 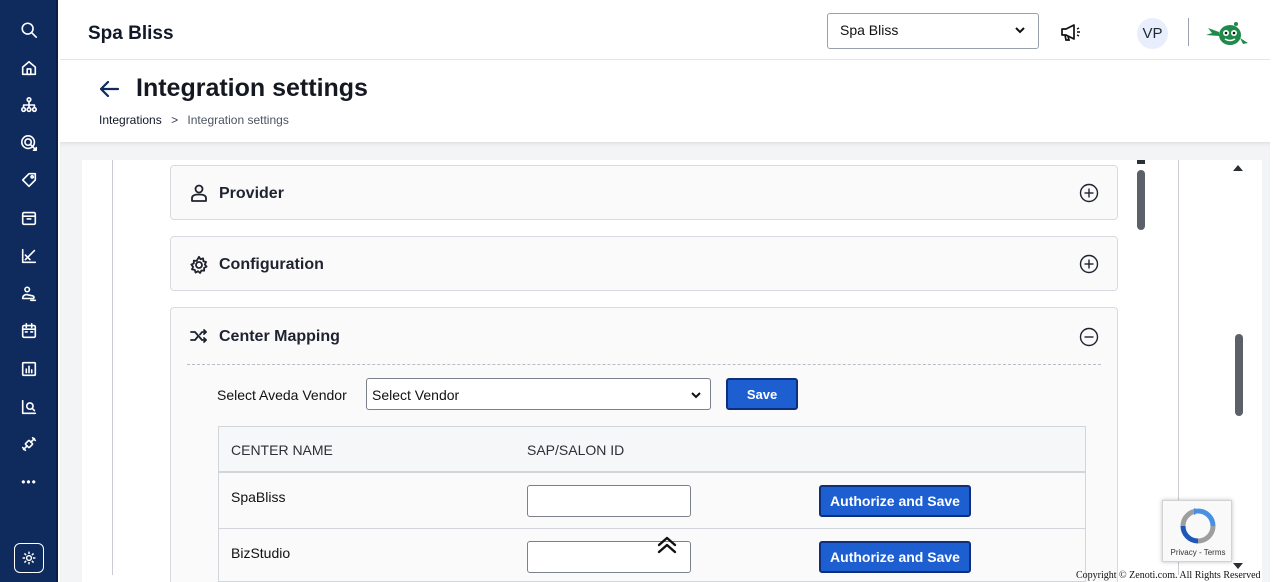 I want to click on top-header: Spa Bliss Spa Bliss VP, so click(x=665, y=32).